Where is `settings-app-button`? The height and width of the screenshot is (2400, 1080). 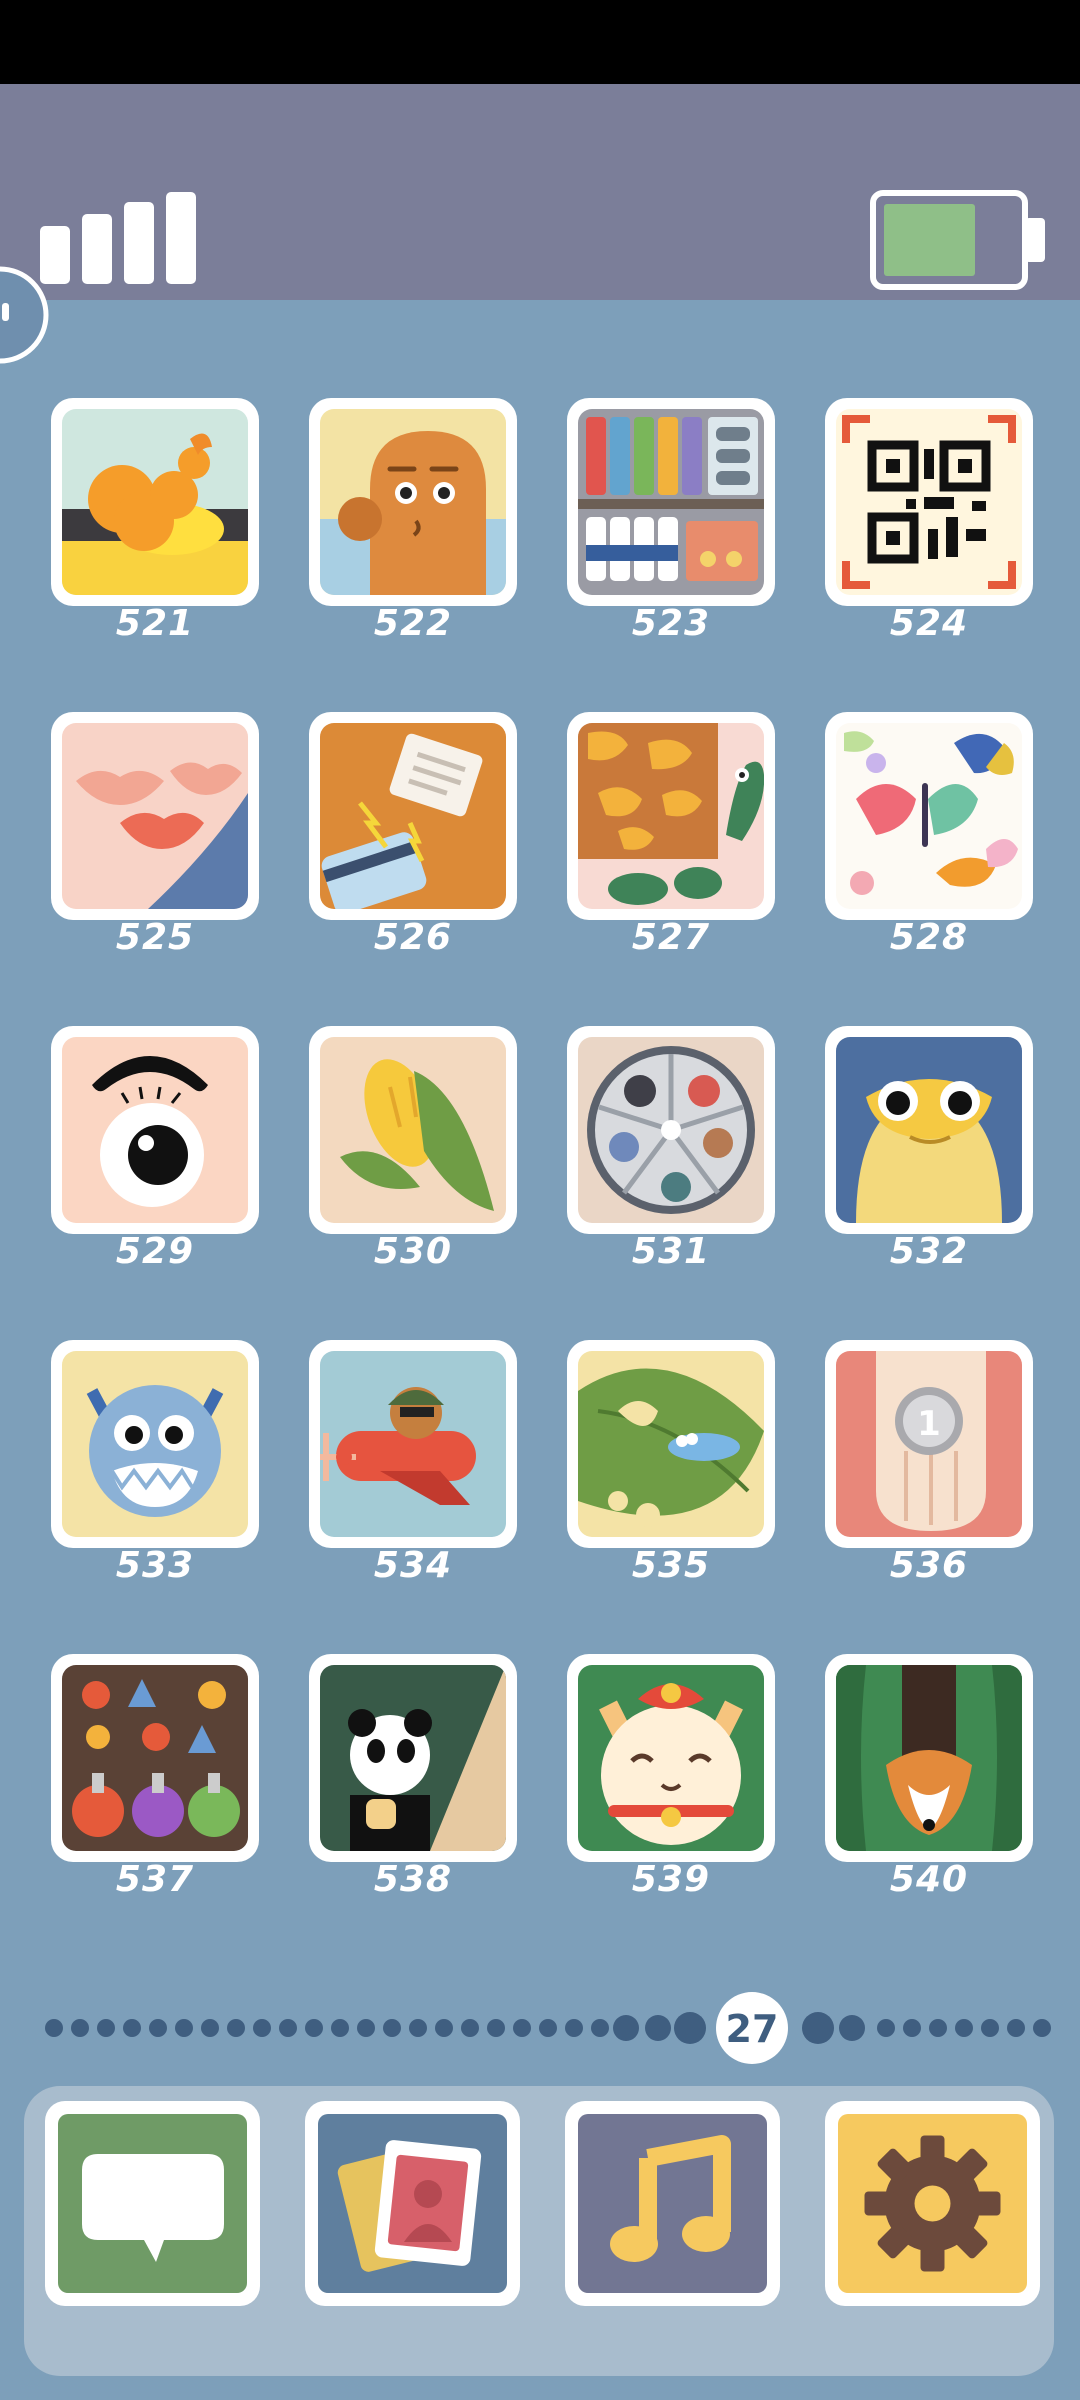
settings-app-button is located at coordinates (932, 2203).